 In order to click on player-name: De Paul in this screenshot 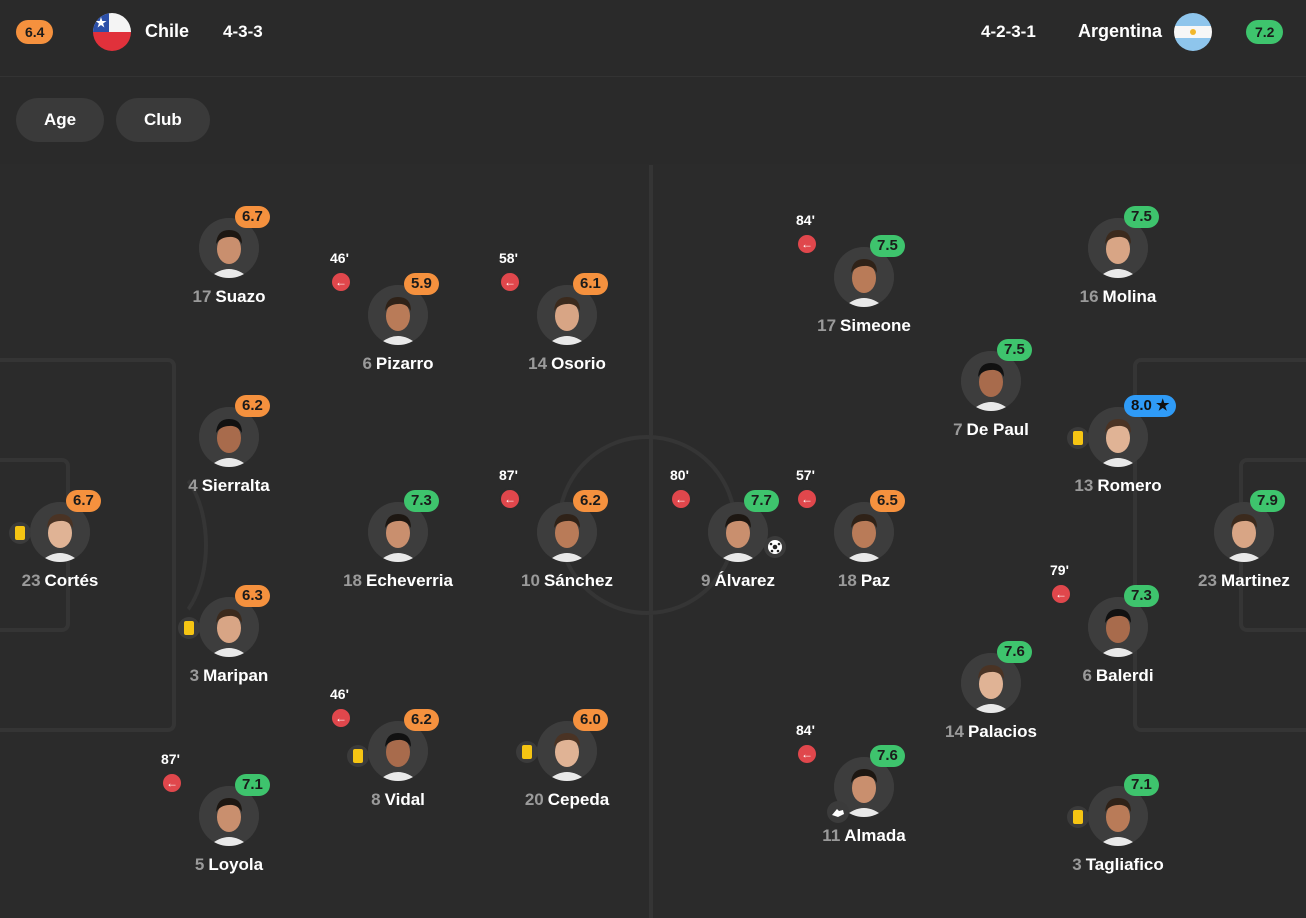, I will do `click(997, 429)`.